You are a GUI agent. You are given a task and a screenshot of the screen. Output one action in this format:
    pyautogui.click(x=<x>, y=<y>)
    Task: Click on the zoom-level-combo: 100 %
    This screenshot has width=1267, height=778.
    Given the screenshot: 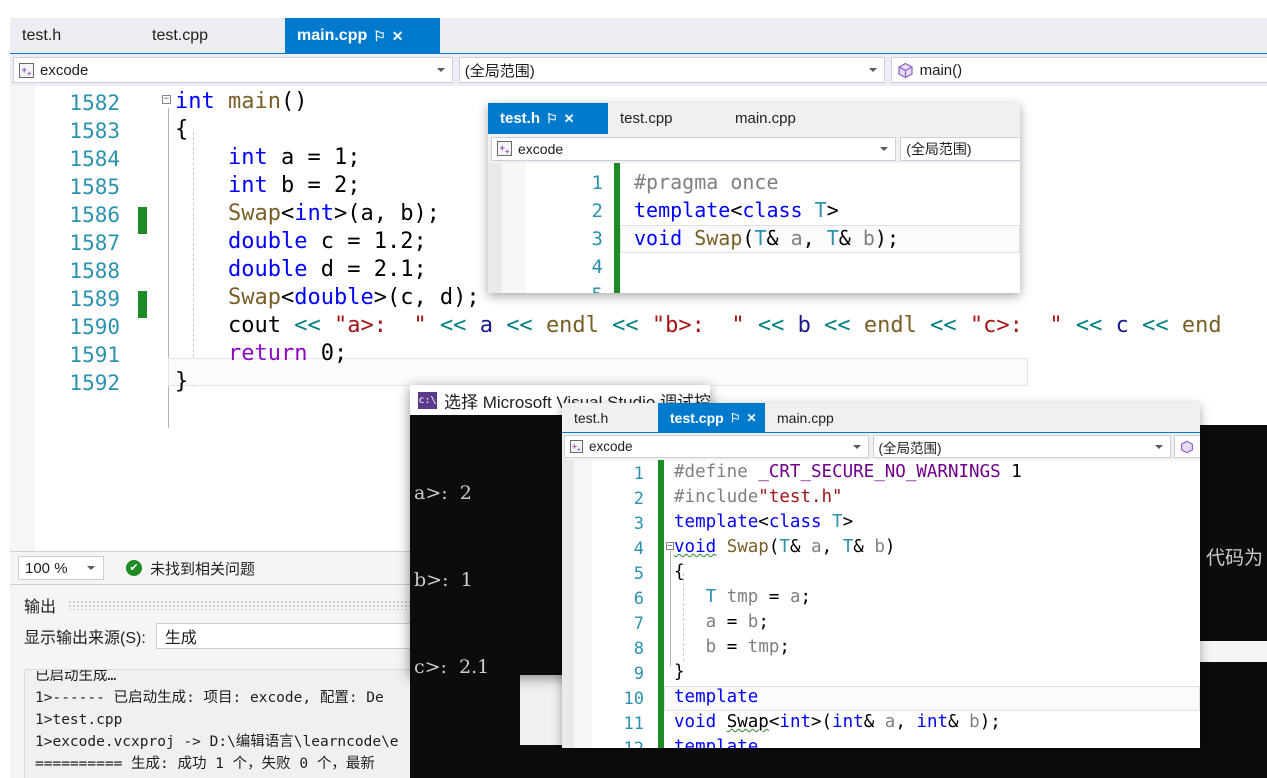 What is the action you would take?
    pyautogui.click(x=61, y=568)
    